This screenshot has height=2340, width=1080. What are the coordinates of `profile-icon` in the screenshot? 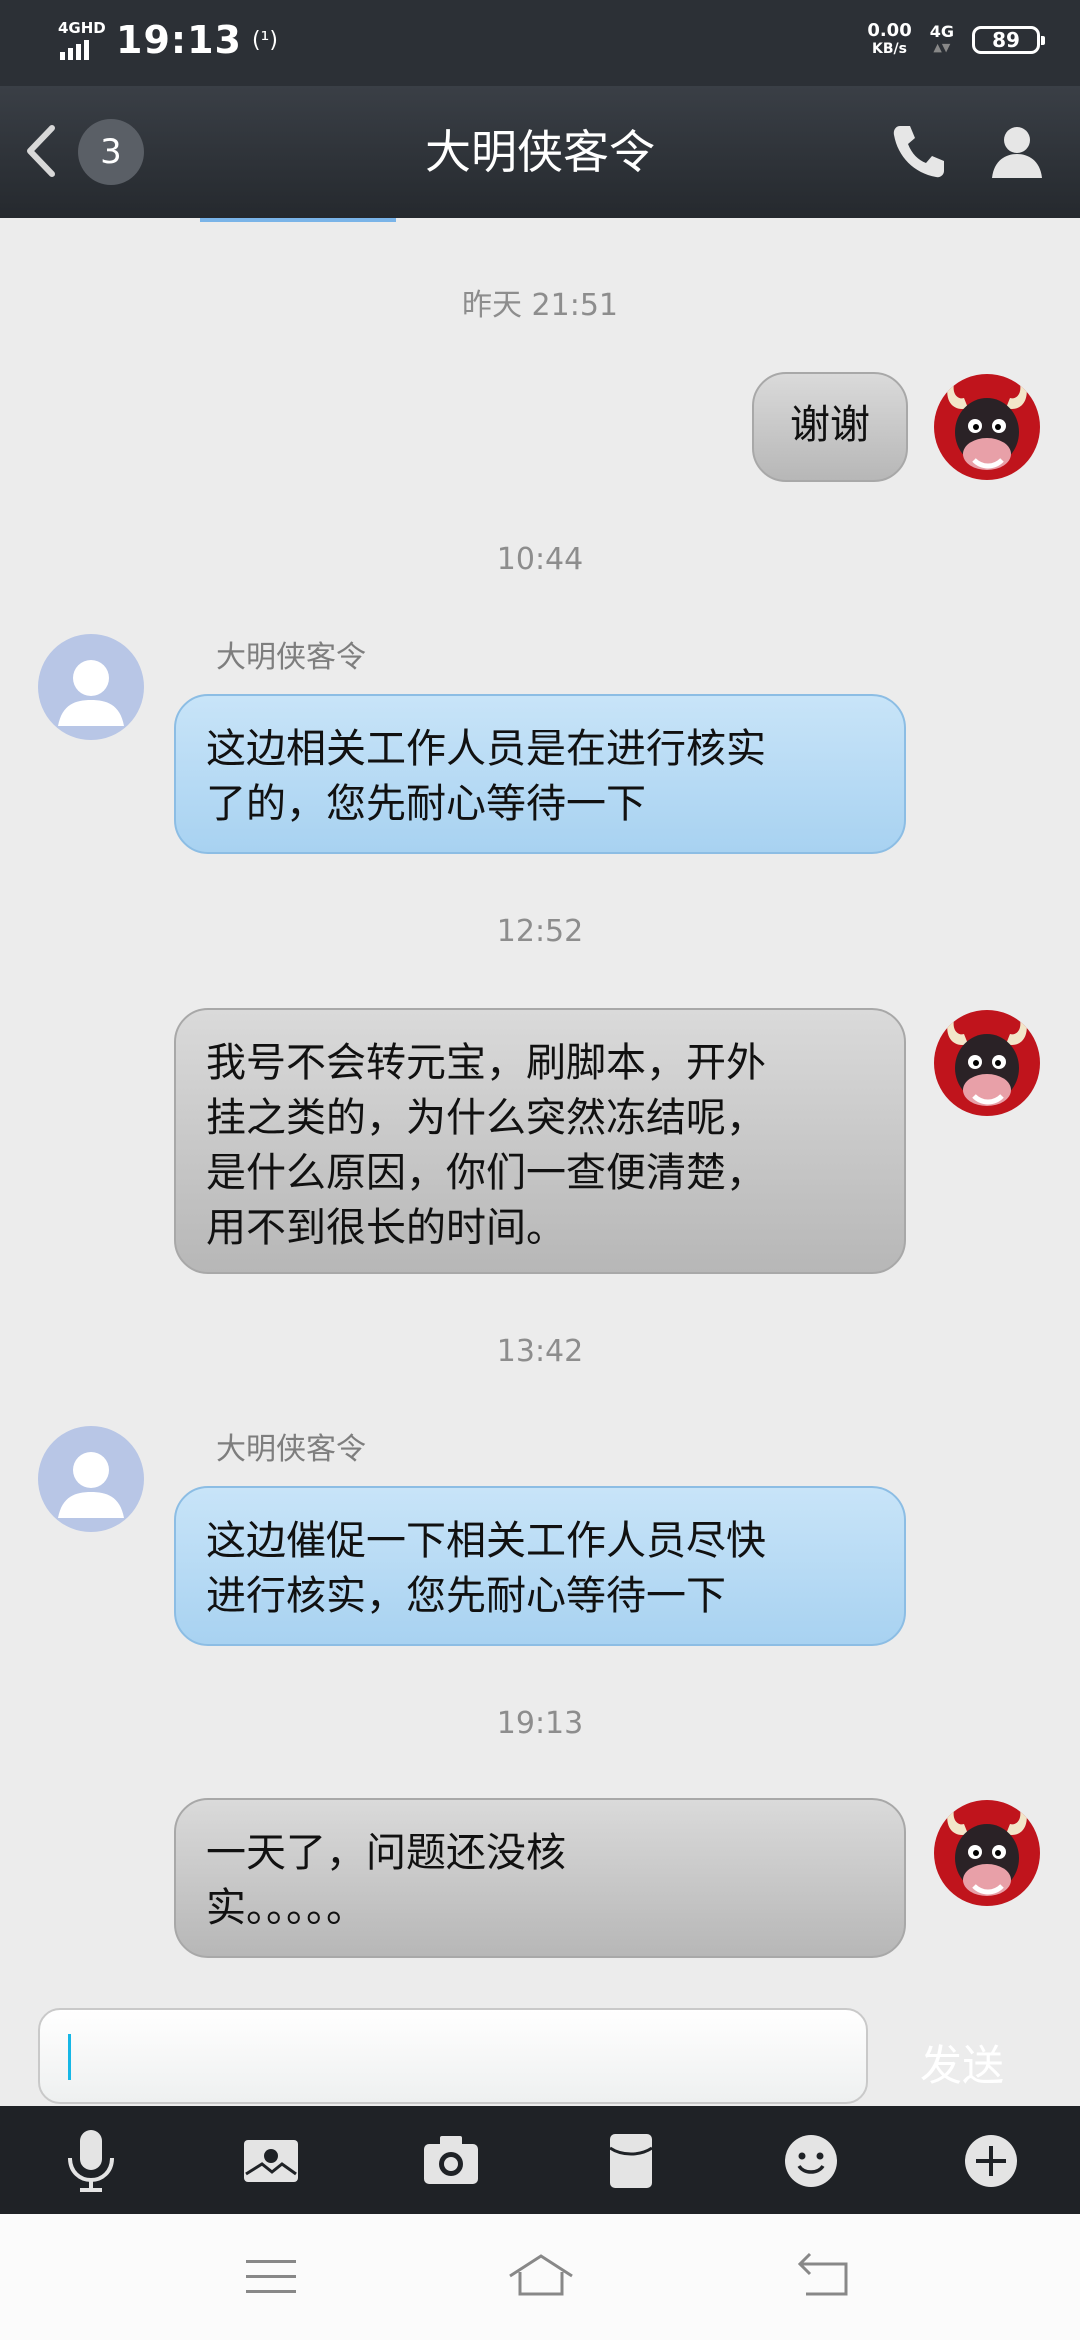 It's located at (1017, 152).